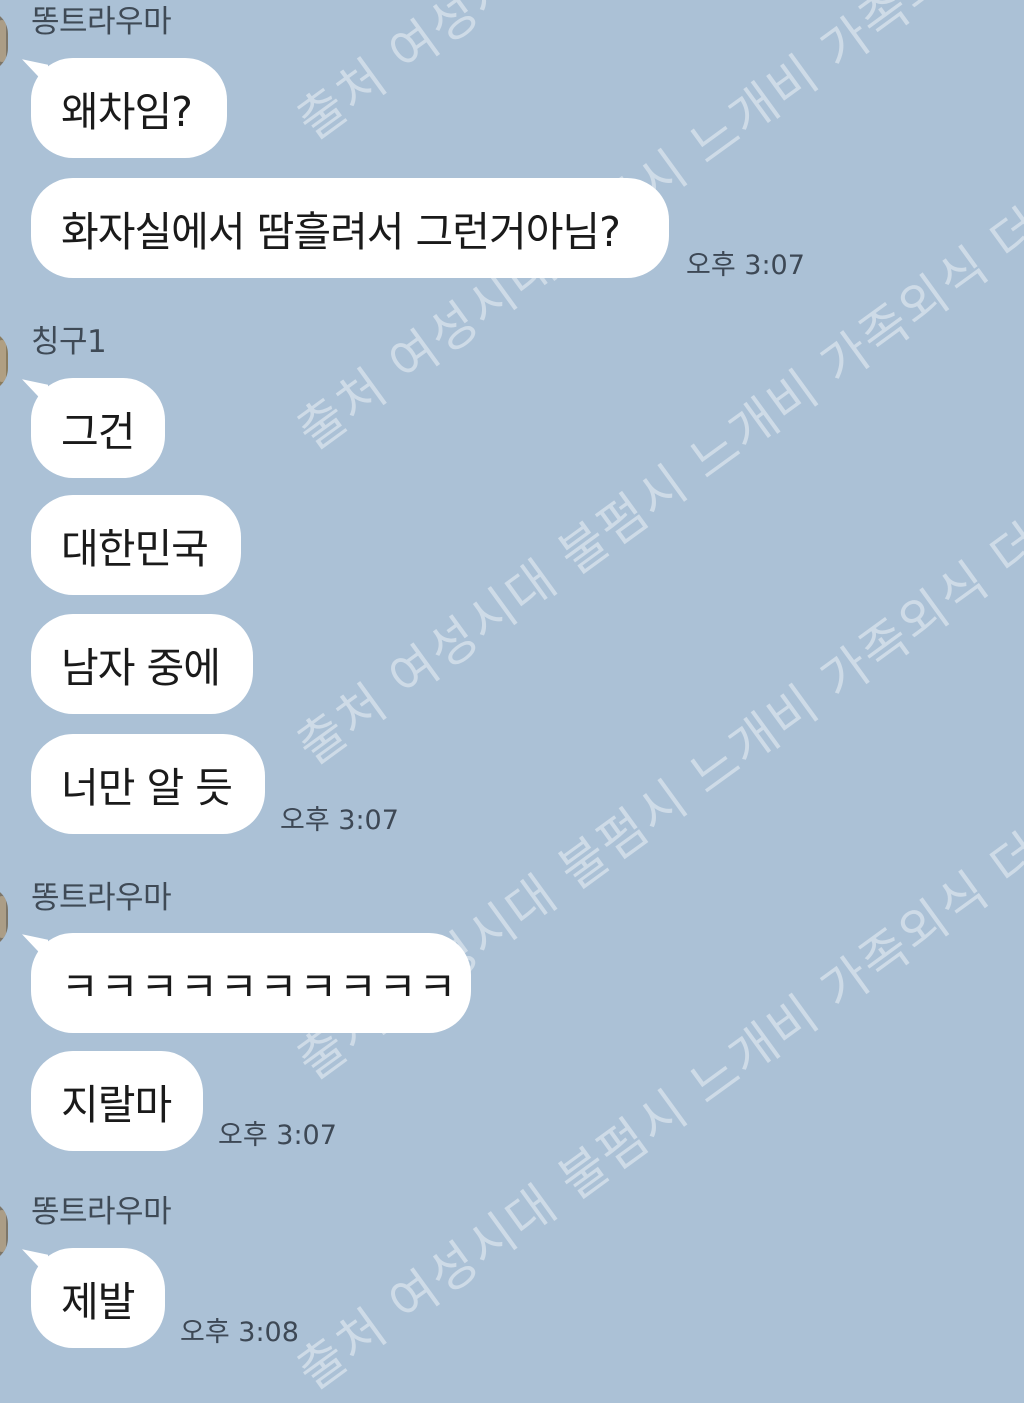 Image resolution: width=1024 pixels, height=1403 pixels. Describe the element at coordinates (98, 1298) in the screenshot. I see `message-bubble: 제발` at that location.